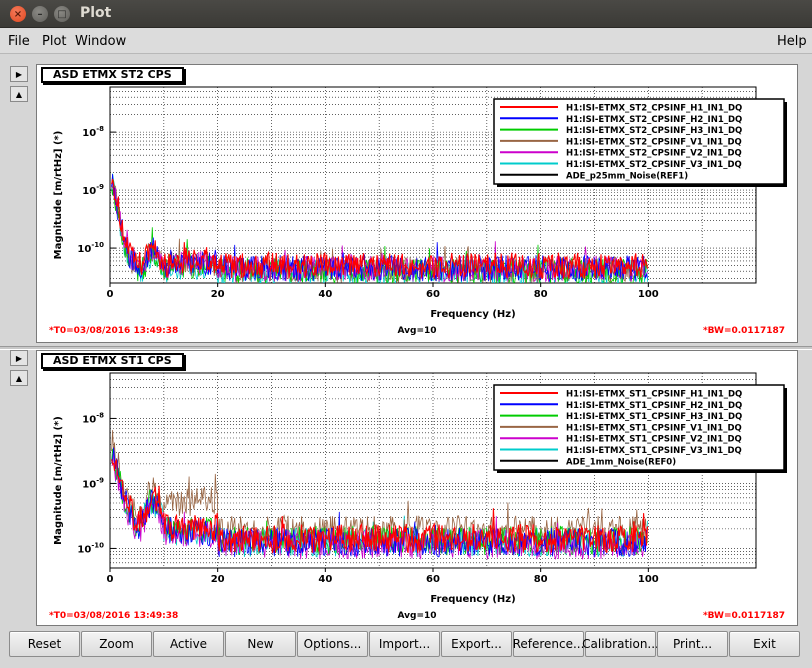  What do you see at coordinates (18, 14) in the screenshot?
I see `close-window-button: ×` at bounding box center [18, 14].